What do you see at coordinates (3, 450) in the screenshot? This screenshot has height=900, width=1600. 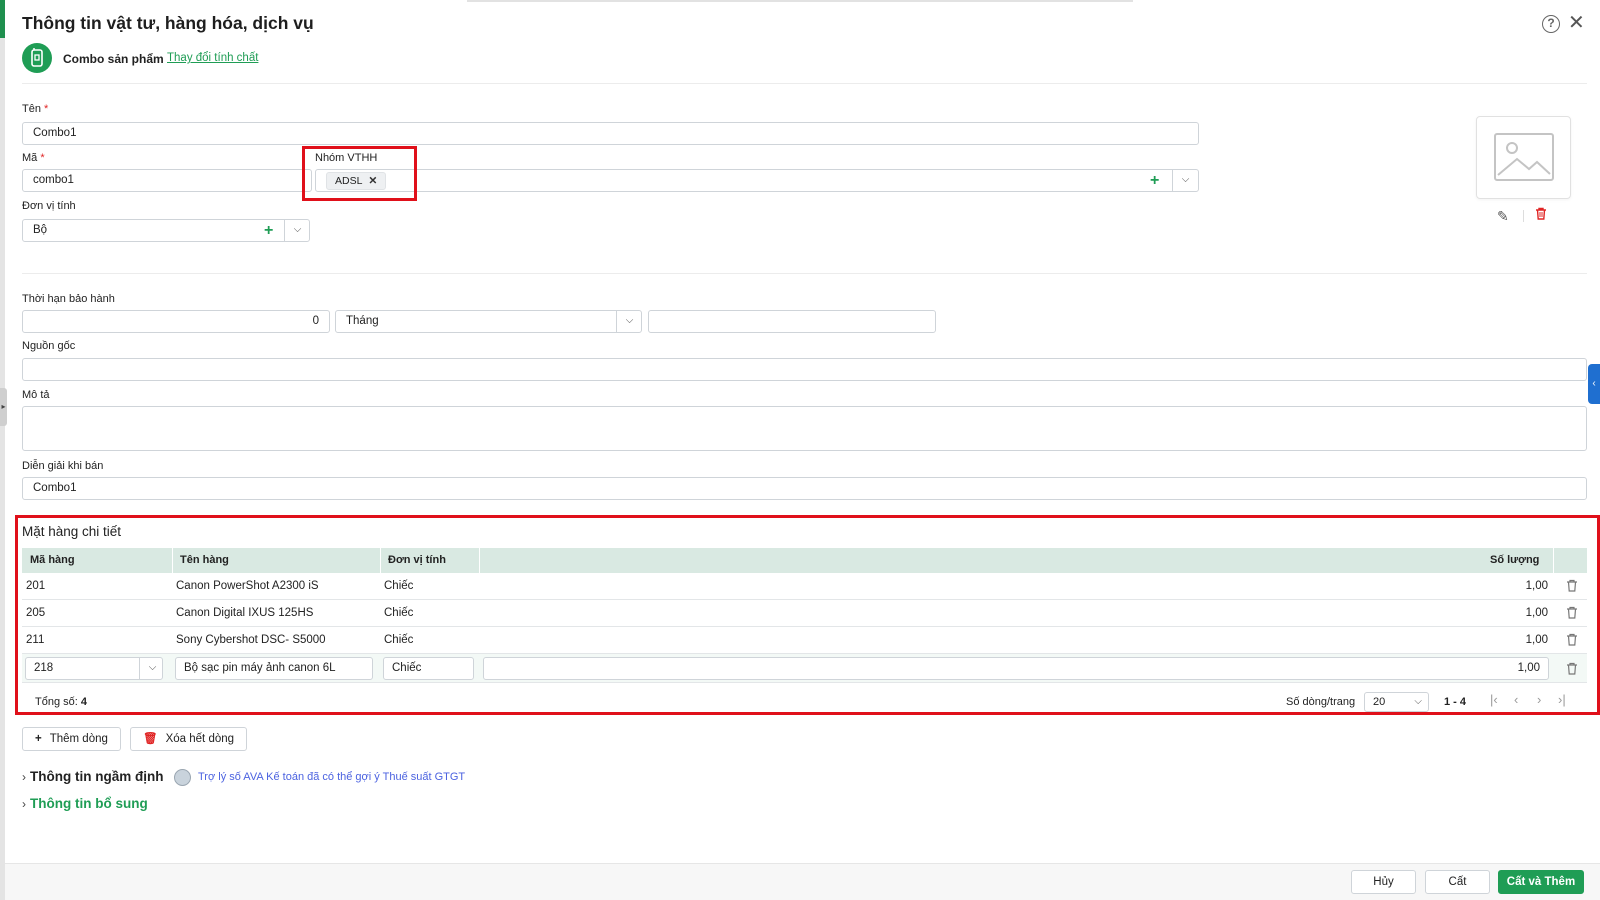 I see `left-strip: ▸` at bounding box center [3, 450].